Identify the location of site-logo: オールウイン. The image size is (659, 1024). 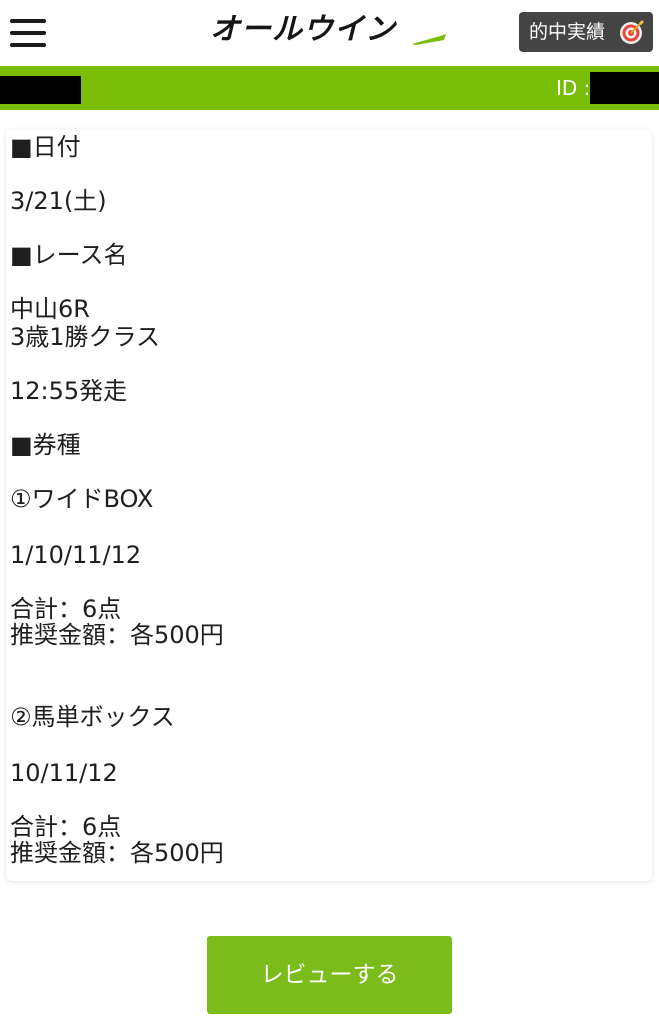
(330, 30).